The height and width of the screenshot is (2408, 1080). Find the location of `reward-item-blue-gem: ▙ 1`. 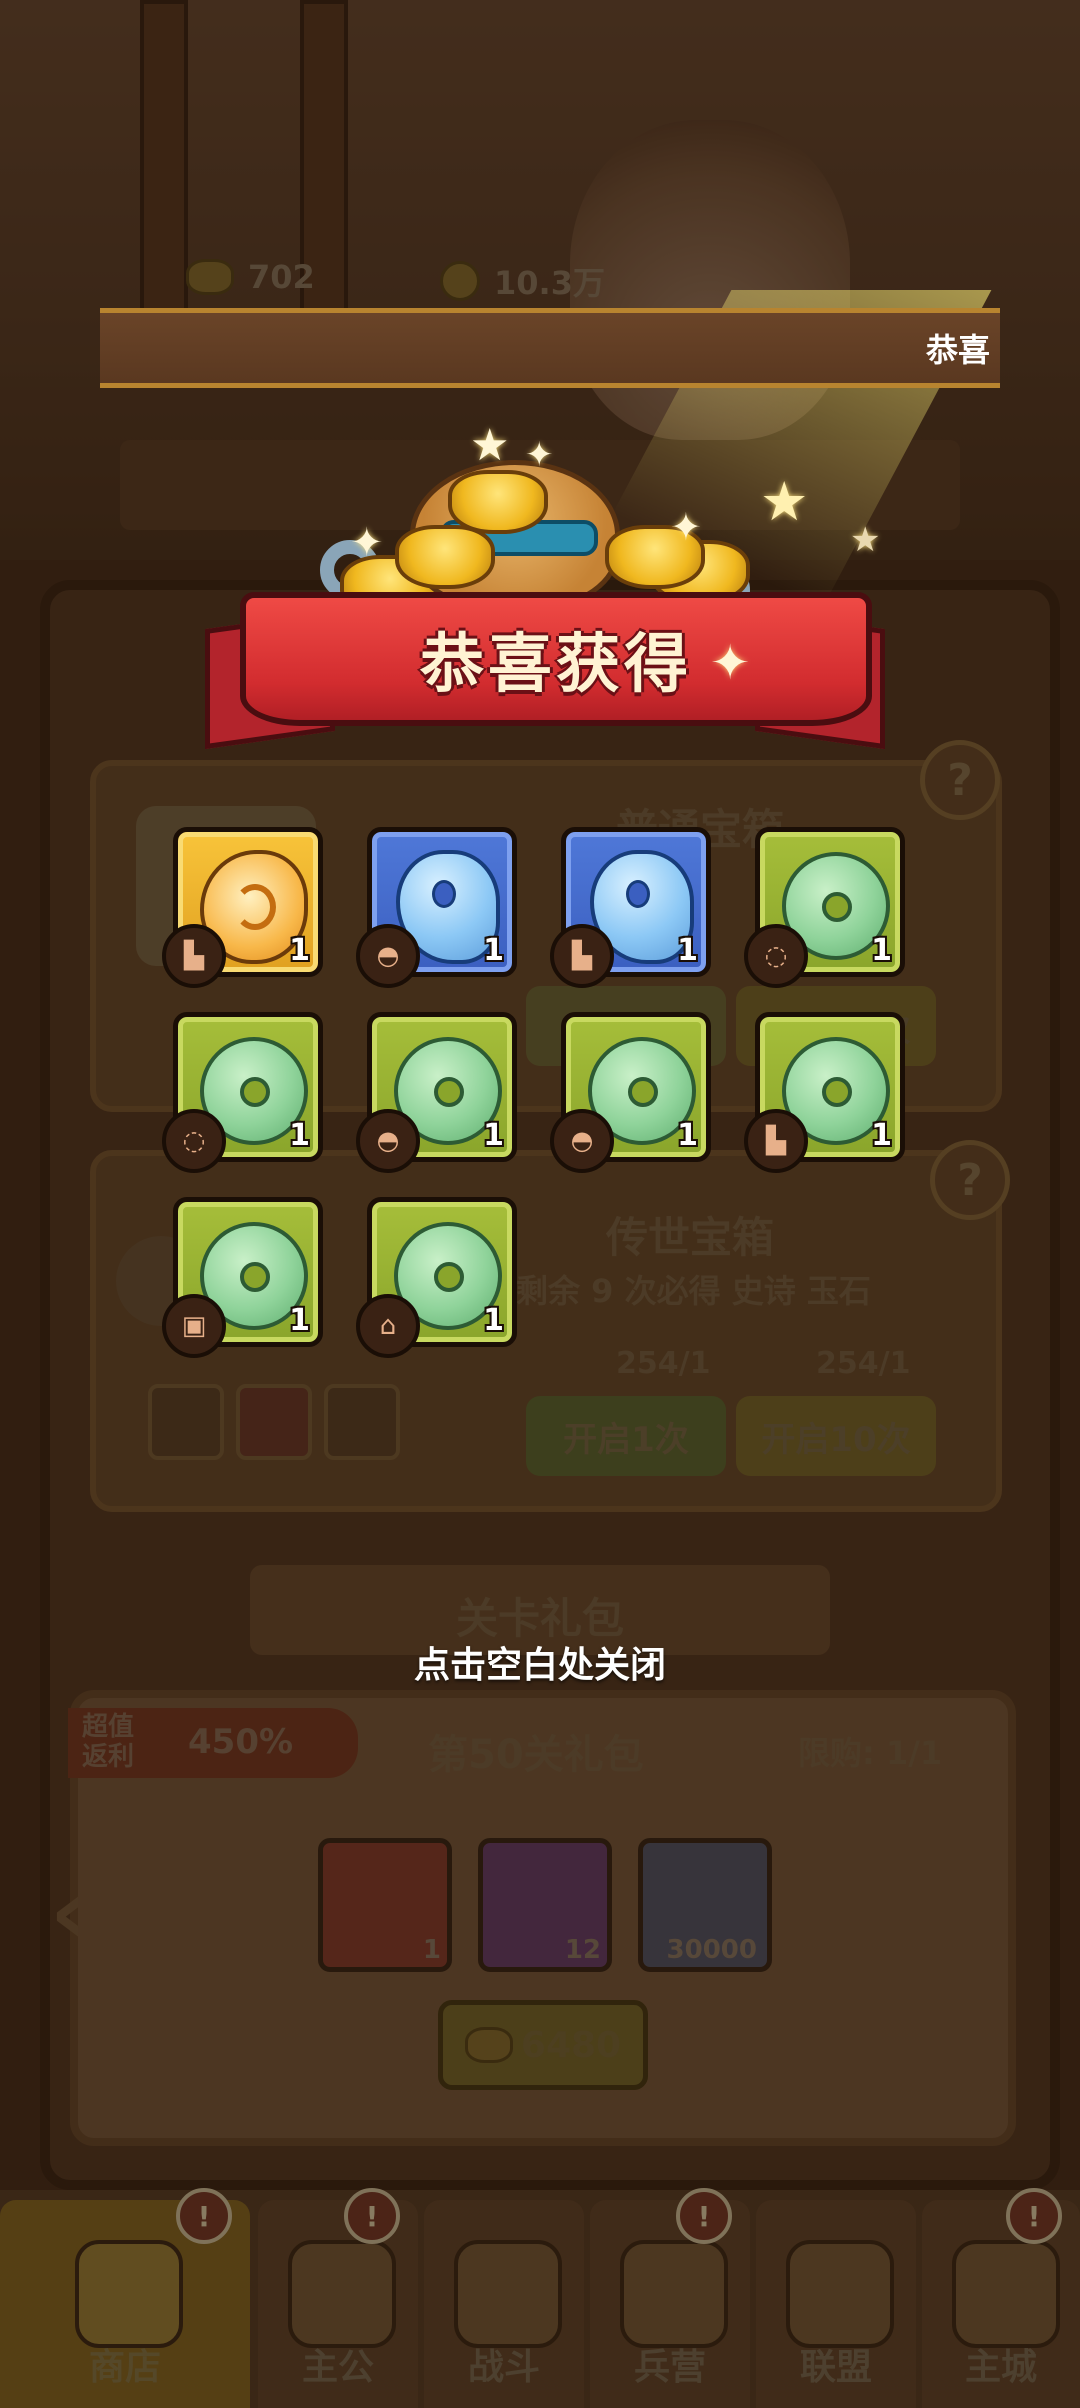

reward-item-blue-gem: ▙ 1 is located at coordinates (630, 907).